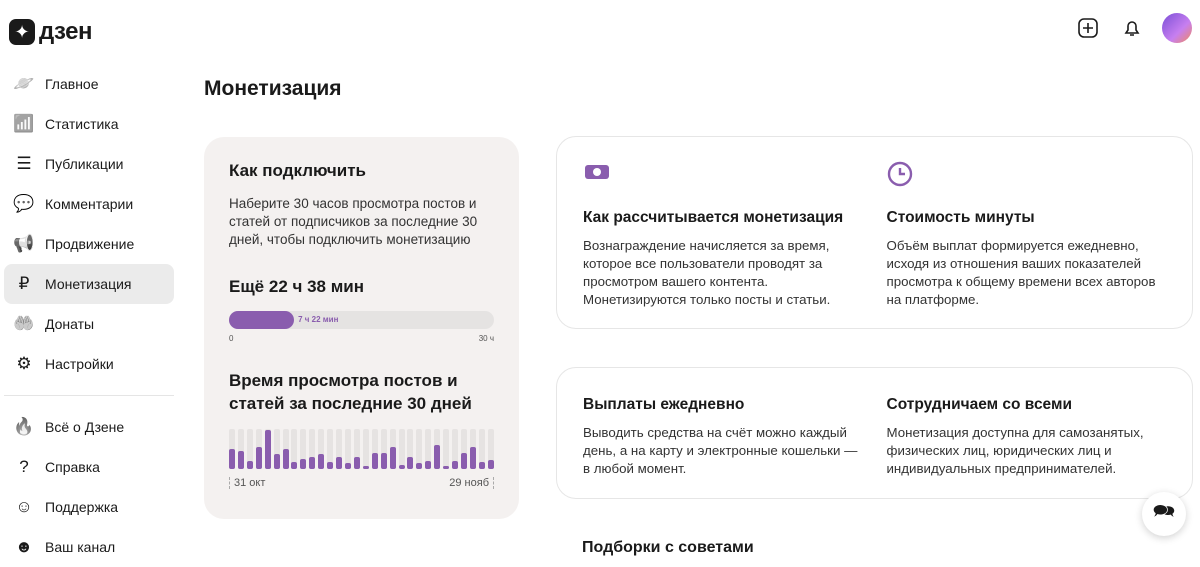  I want to click on planet-icon: 🪐, so click(24, 83).